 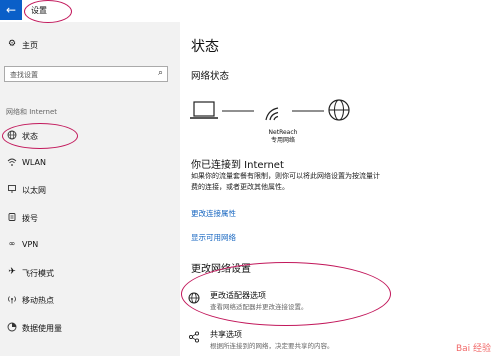 I want to click on network-diagram: NetReach 专用网络, so click(x=288, y=126).